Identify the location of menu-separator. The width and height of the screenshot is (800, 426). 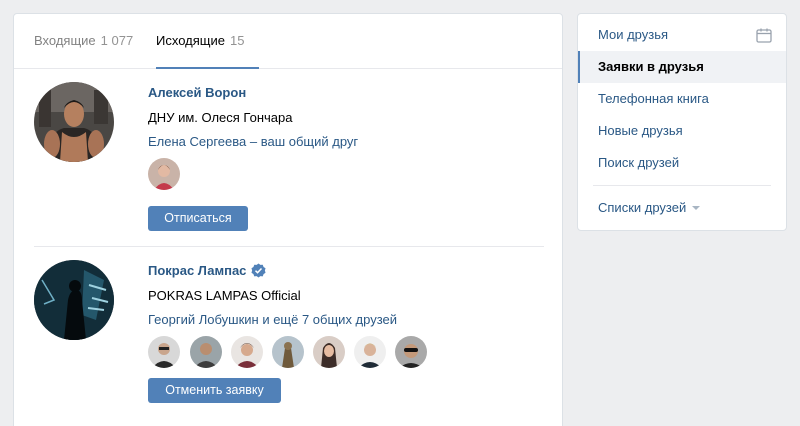
(682, 185).